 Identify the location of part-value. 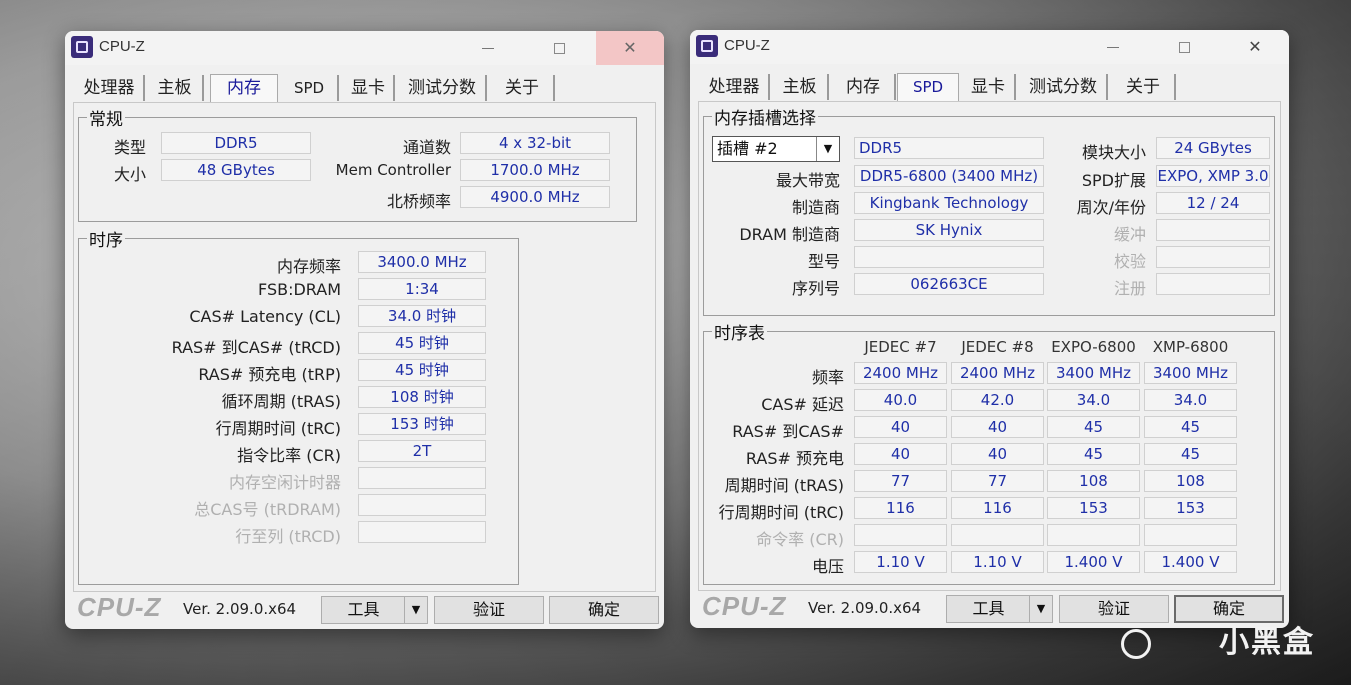
(949, 257).